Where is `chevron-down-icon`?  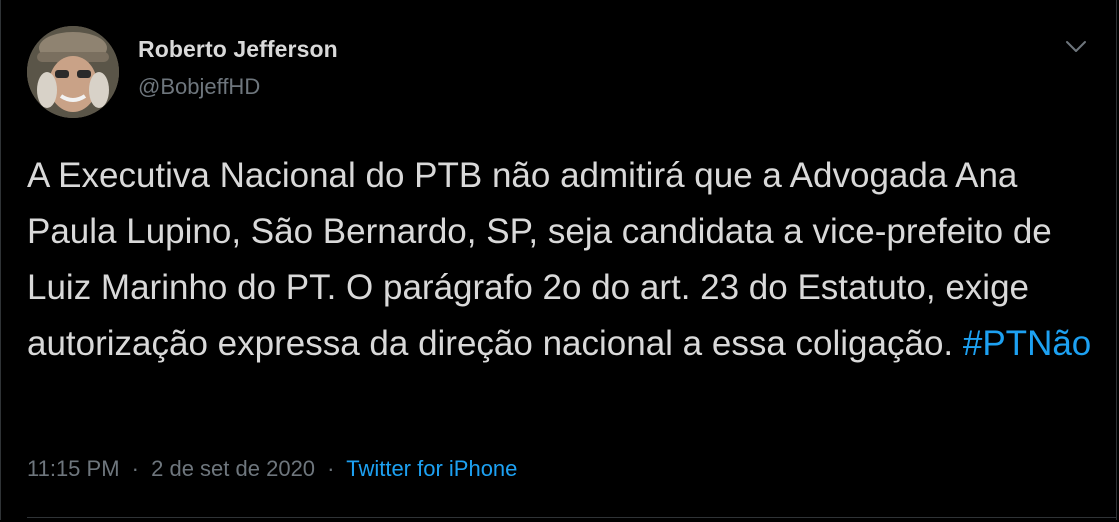 chevron-down-icon is located at coordinates (1076, 47).